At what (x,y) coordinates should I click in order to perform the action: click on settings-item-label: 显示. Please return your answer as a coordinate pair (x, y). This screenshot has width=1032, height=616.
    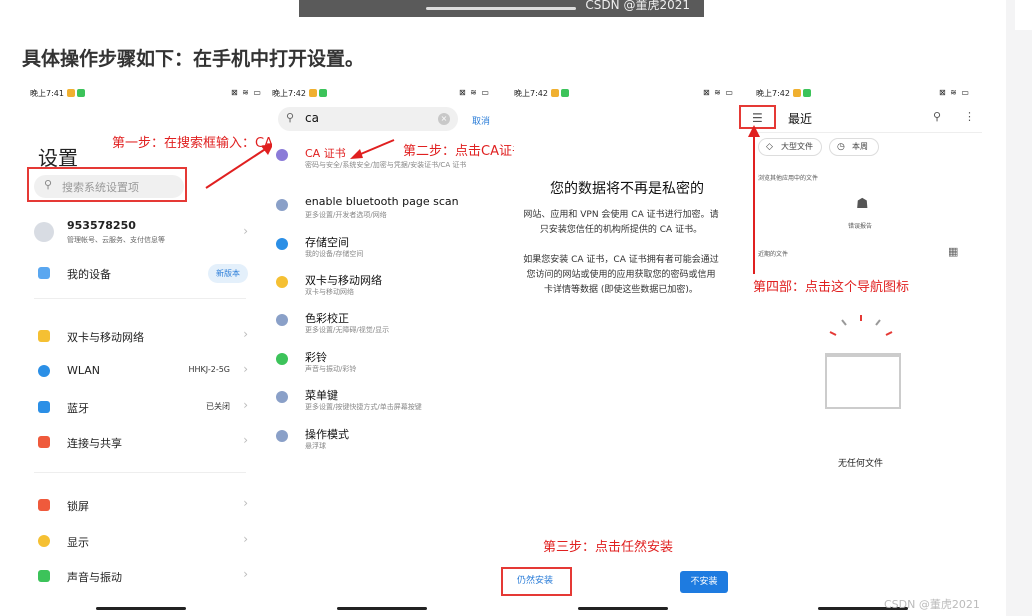
    Looking at the image, I should click on (78, 542).